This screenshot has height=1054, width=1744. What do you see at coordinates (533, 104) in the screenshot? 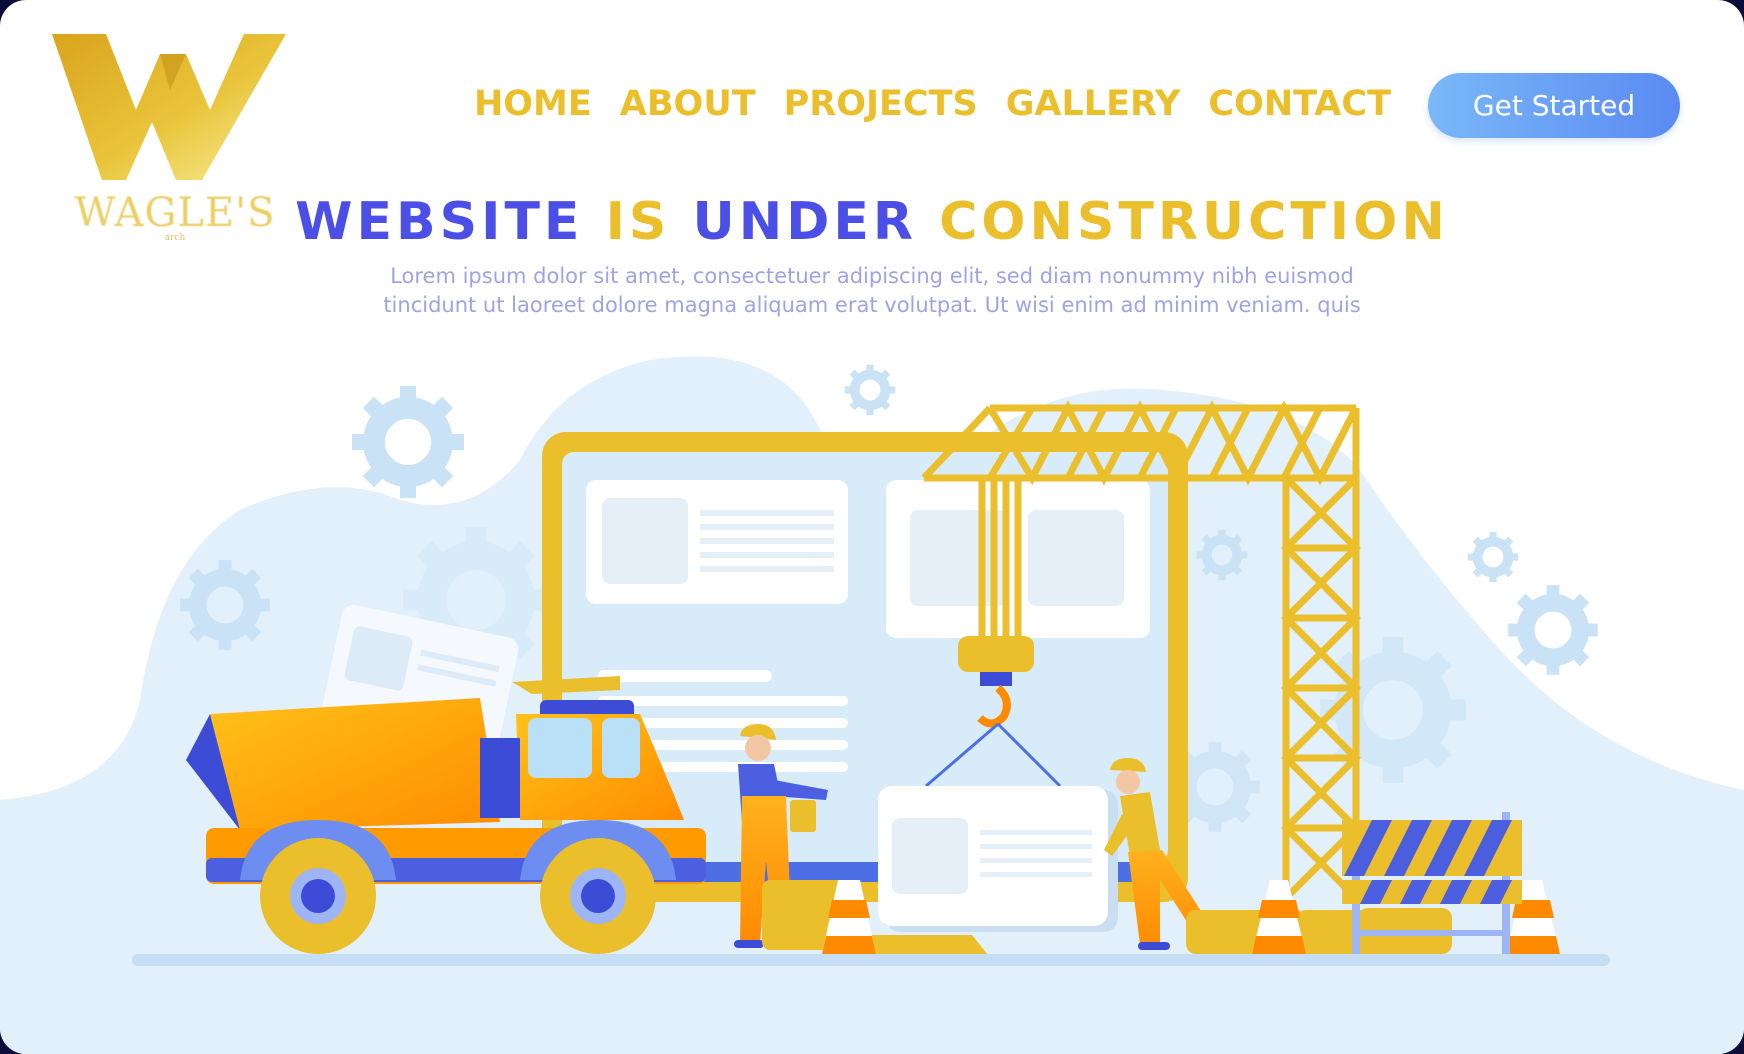
I see `nav-item-home: HOME` at bounding box center [533, 104].